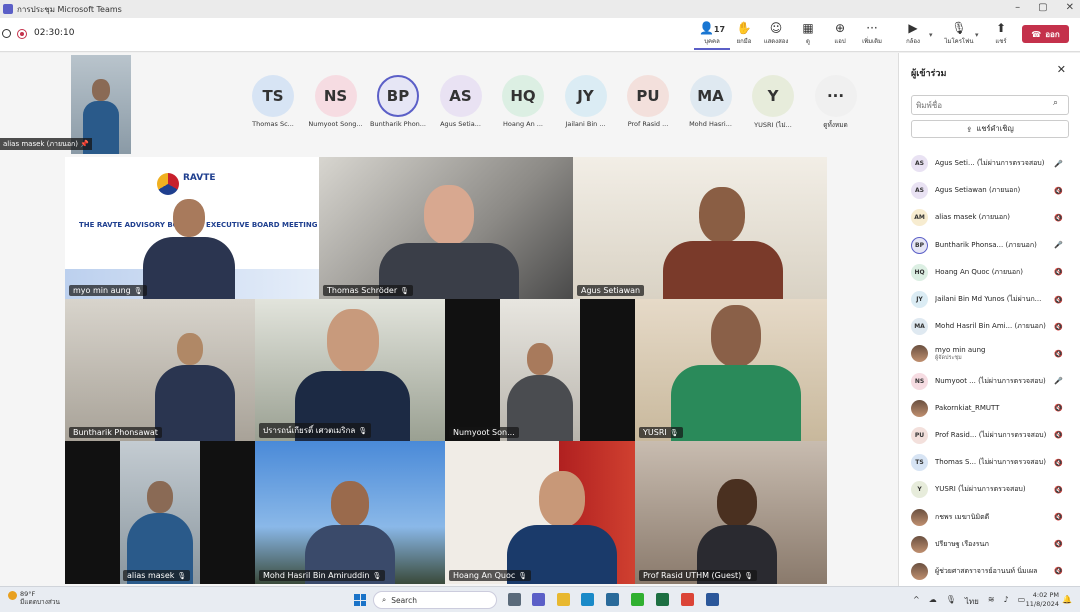 The height and width of the screenshot is (612, 1080). Describe the element at coordinates (808, 35) in the screenshot. I see `view-button: ▦ ดู` at that location.